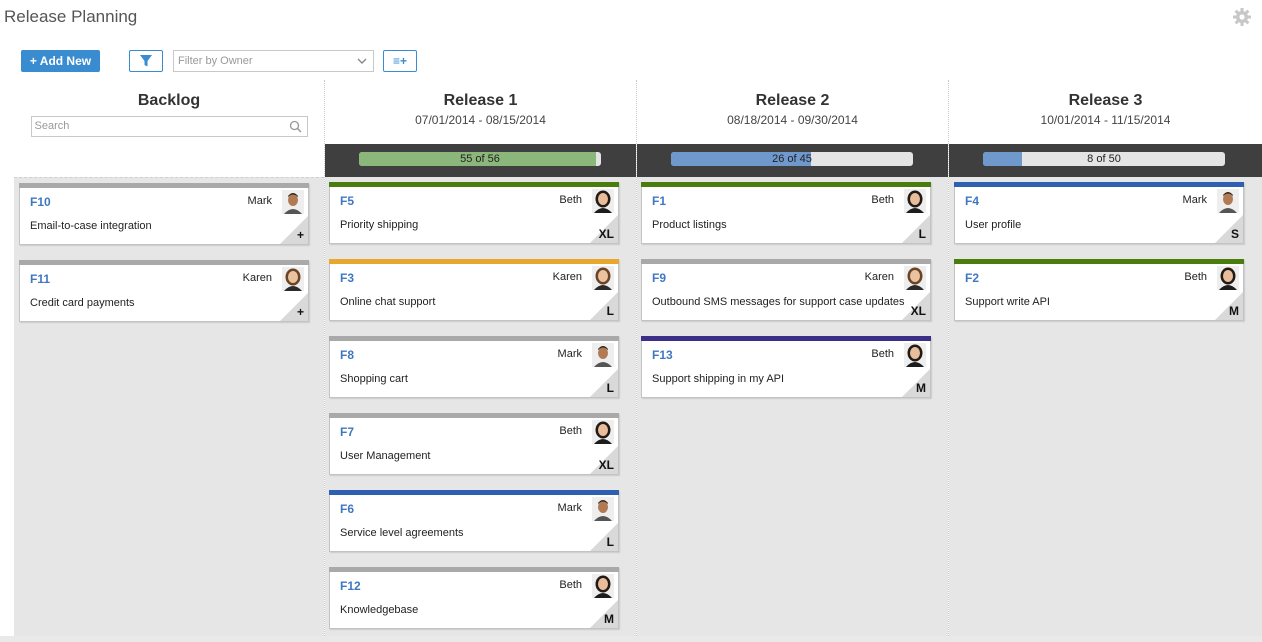 The width and height of the screenshot is (1262, 642). Describe the element at coordinates (1242, 17) in the screenshot. I see `gear-icon` at that location.